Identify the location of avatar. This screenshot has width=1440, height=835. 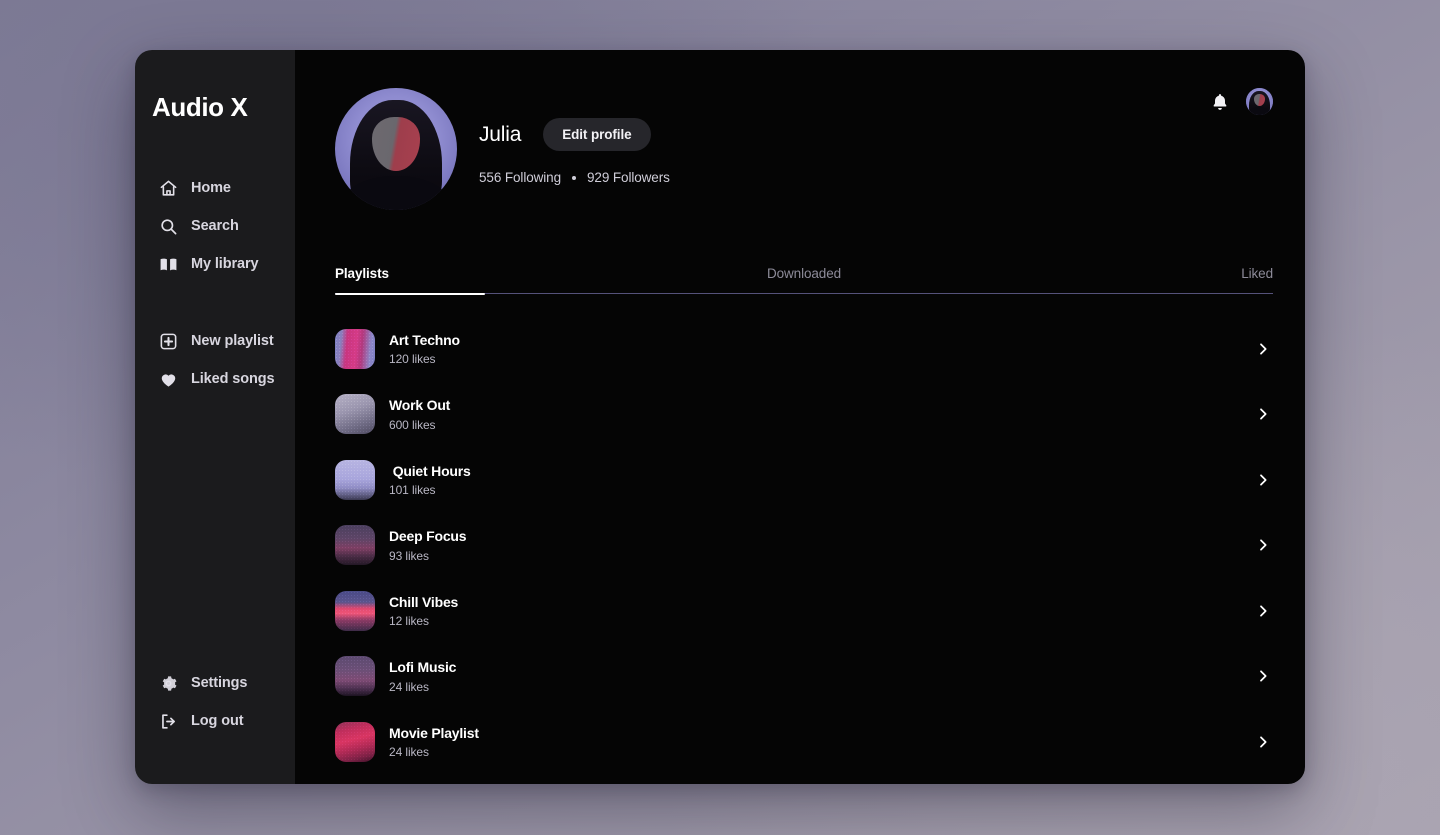
(1259, 101).